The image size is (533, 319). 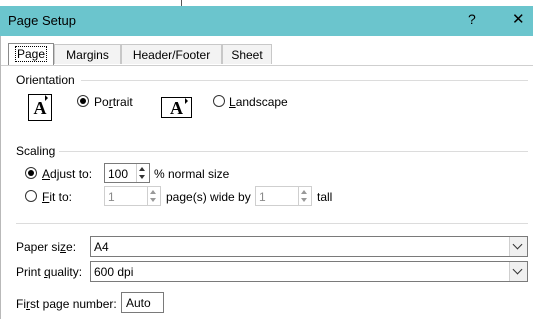 What do you see at coordinates (30, 272) in the screenshot?
I see `print-quality-pre: Print` at bounding box center [30, 272].